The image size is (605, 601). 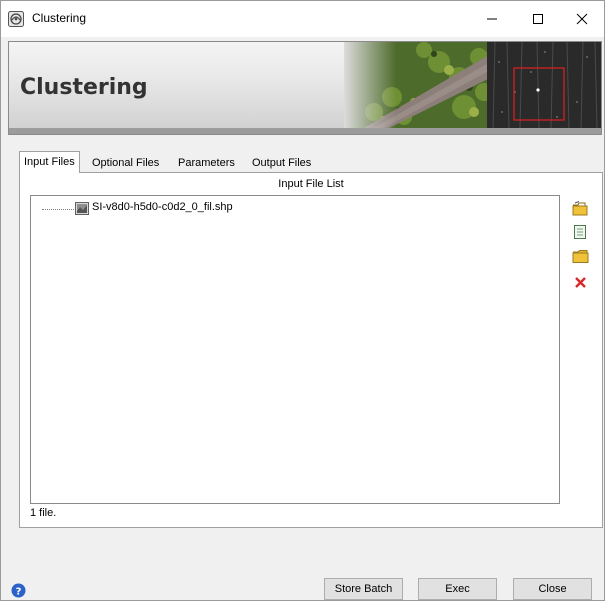 What do you see at coordinates (58, 209) in the screenshot?
I see `tree-connector` at bounding box center [58, 209].